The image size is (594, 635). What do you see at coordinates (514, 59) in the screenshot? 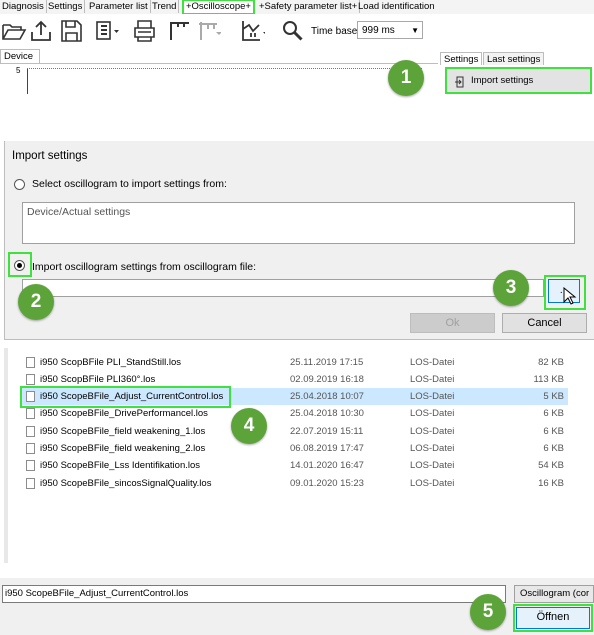
I see `tab-last-settings: Last settings` at bounding box center [514, 59].